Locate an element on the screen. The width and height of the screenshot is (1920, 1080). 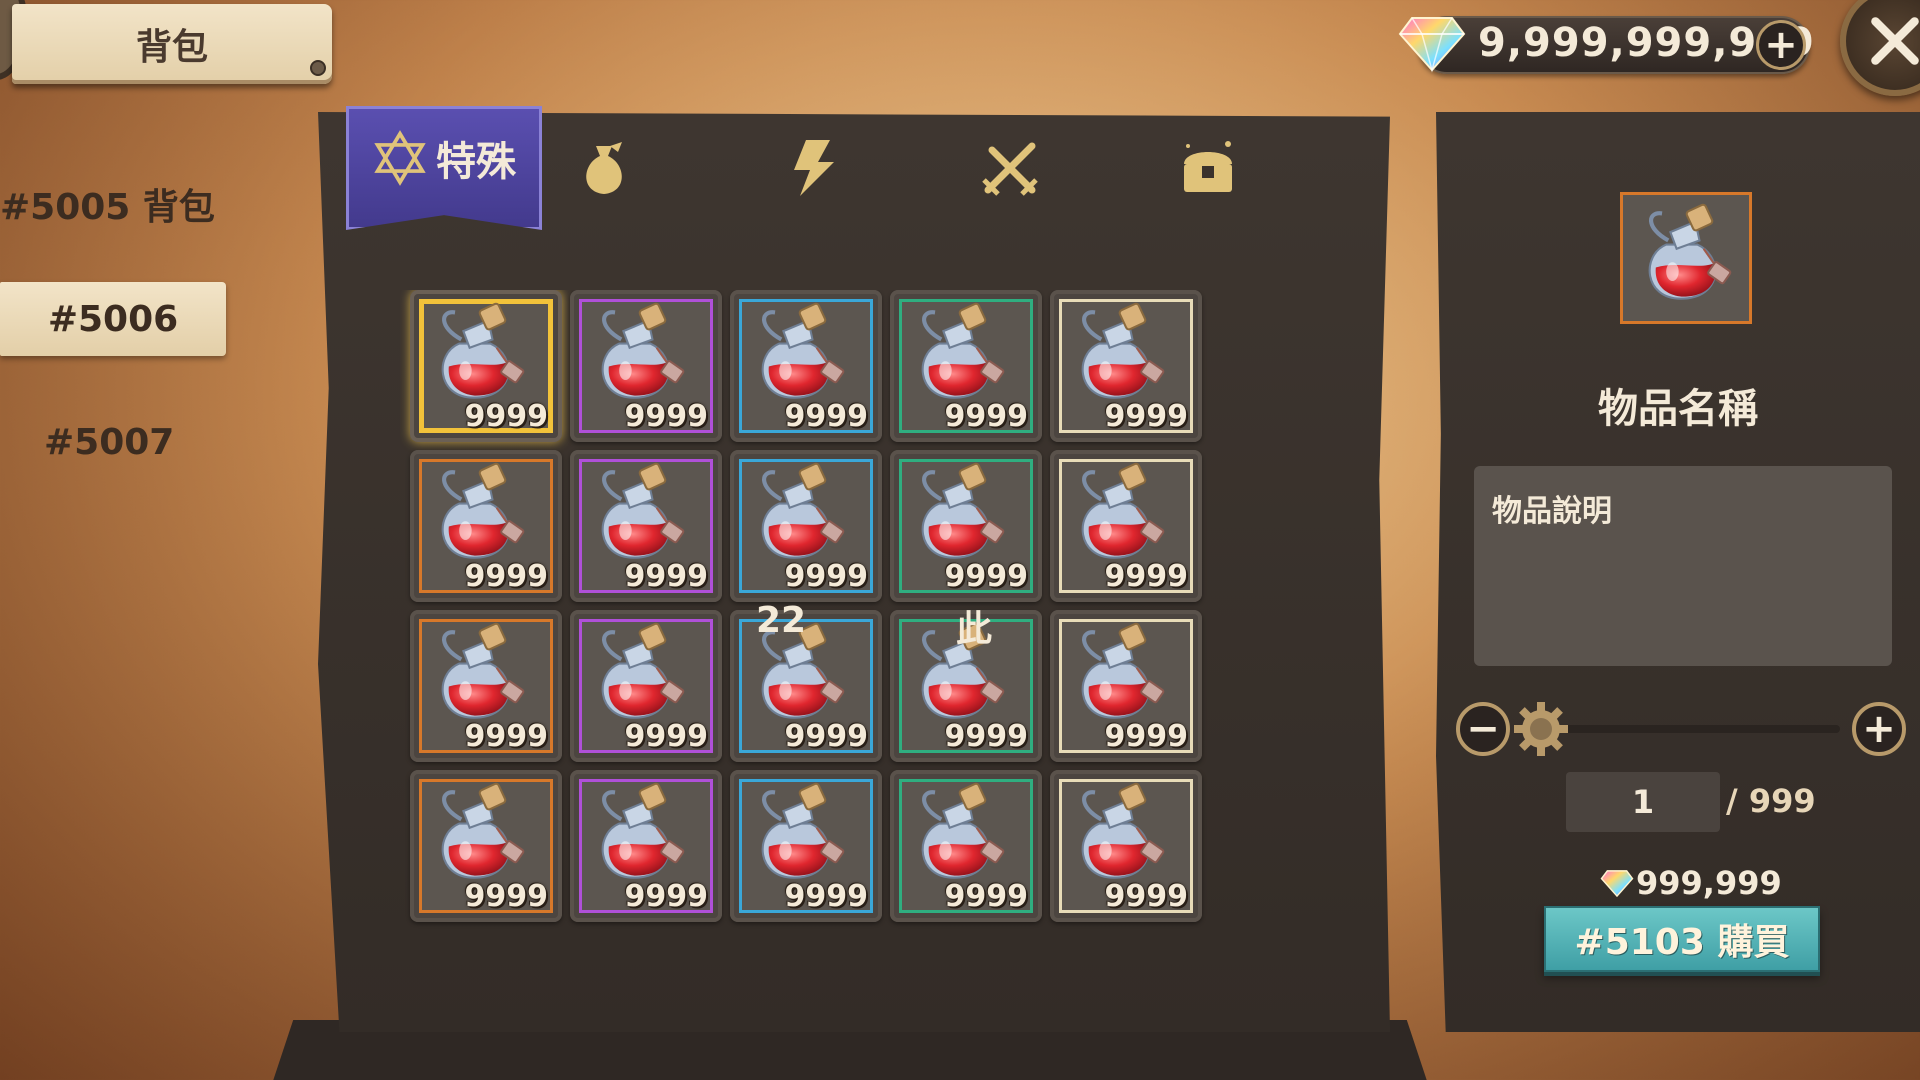
page-title-text: 背包 is located at coordinates (171, 47).